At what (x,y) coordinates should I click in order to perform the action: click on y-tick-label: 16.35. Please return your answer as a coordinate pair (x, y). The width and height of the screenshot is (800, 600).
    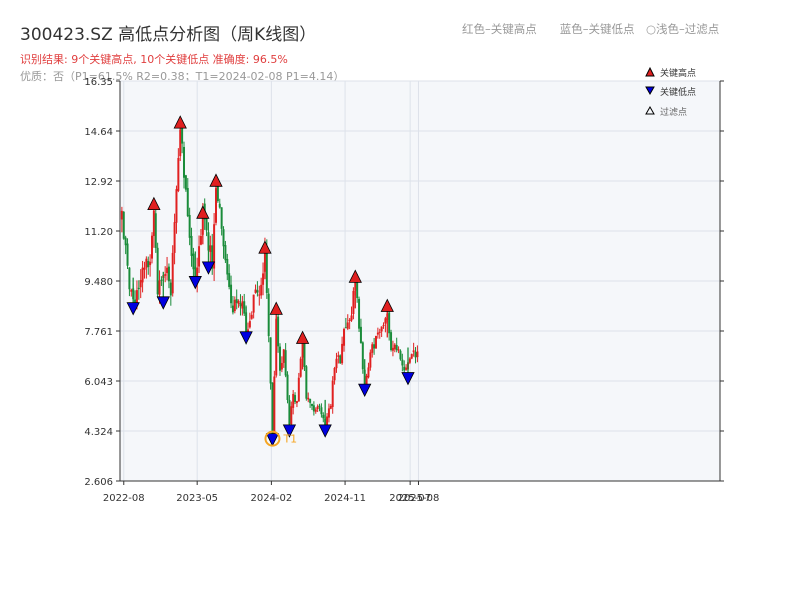
    Looking at the image, I should click on (98, 82).